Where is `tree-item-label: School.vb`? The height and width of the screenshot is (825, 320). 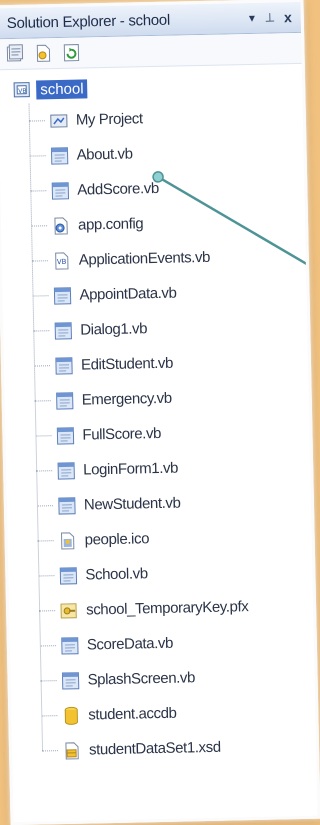
tree-item-label: School.vb is located at coordinates (116, 574).